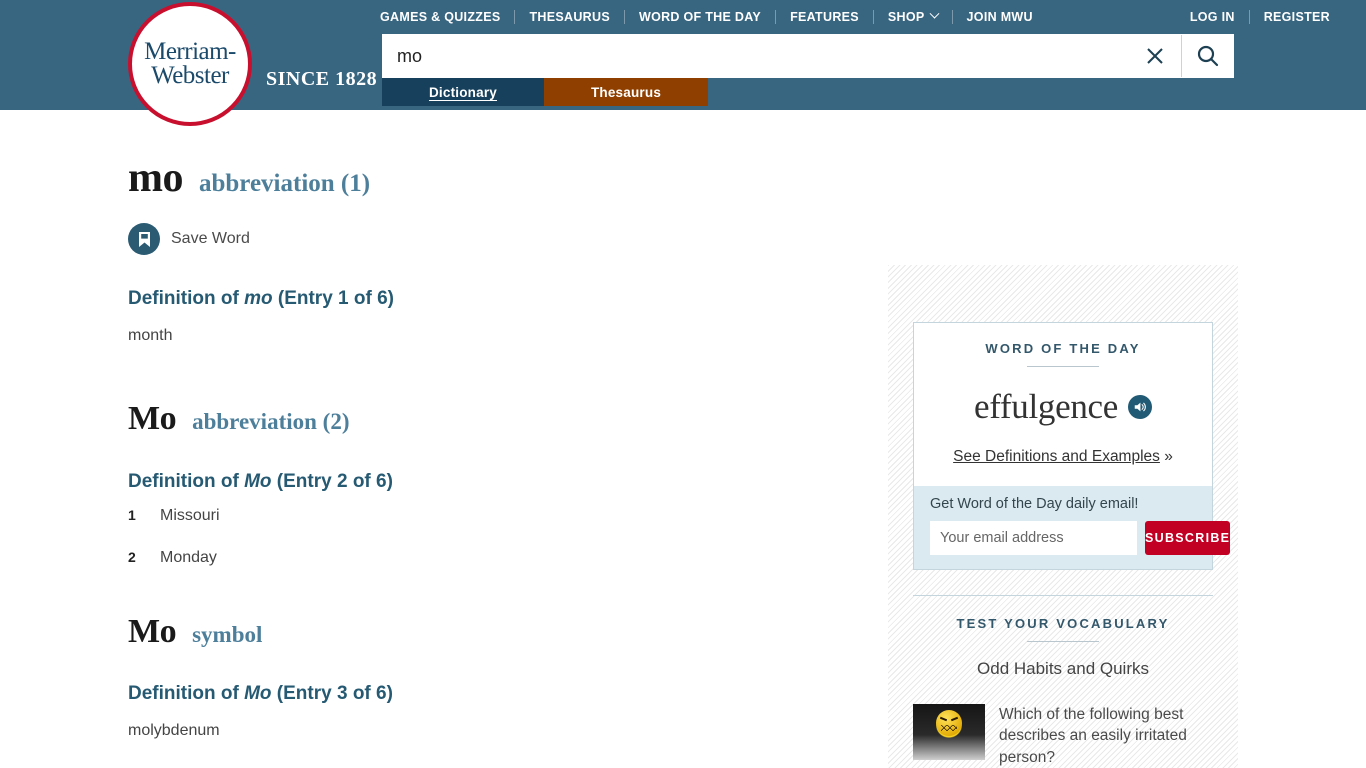 The height and width of the screenshot is (768, 1366). Describe the element at coordinates (1207, 56) in the screenshot. I see `search-magnifier-icon` at that location.